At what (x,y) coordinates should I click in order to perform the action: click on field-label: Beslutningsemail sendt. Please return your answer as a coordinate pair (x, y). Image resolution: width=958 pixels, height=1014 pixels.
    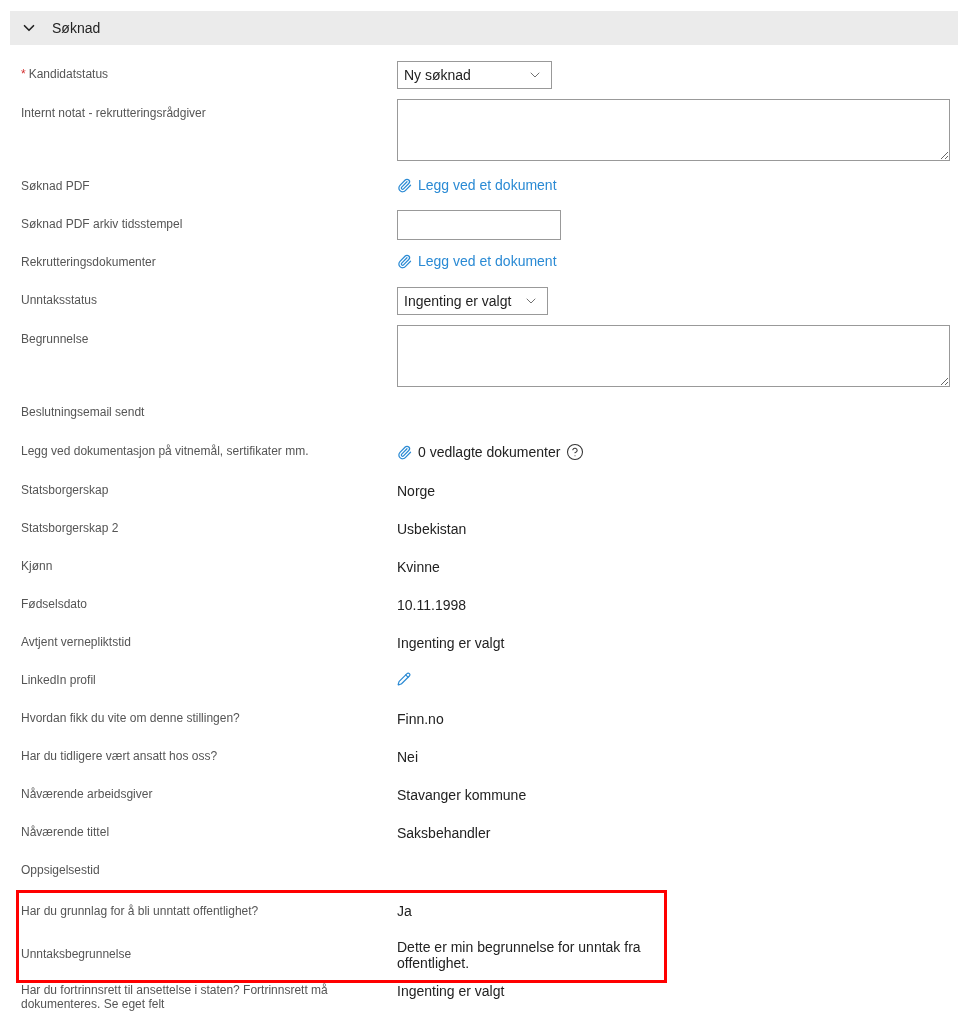
    Looking at the image, I should click on (83, 413).